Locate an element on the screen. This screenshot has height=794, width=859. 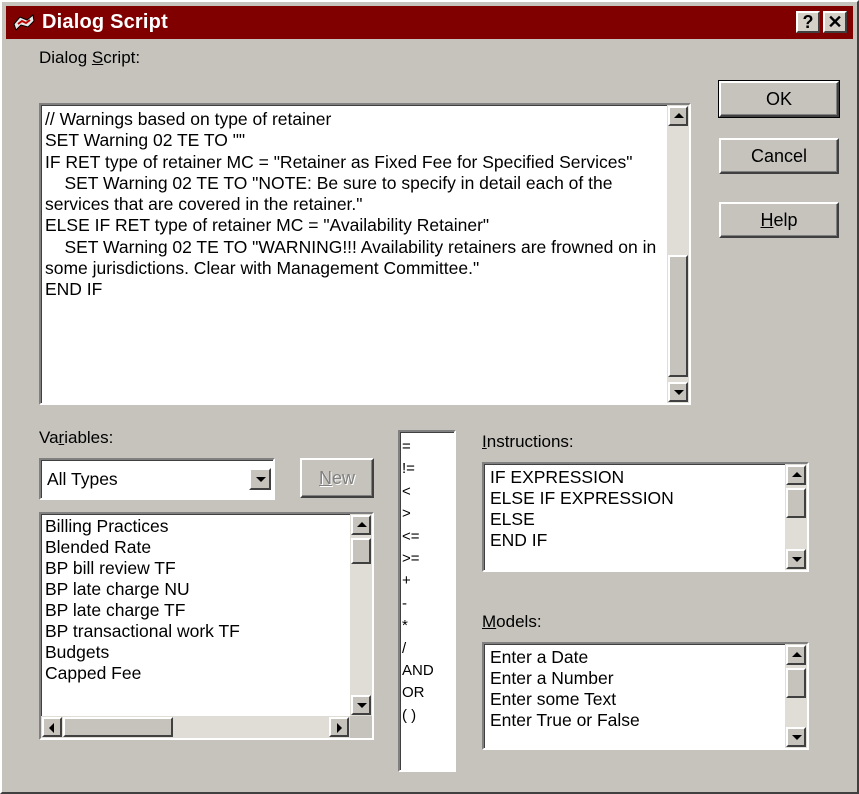
scroll-left-button is located at coordinates (52, 727).